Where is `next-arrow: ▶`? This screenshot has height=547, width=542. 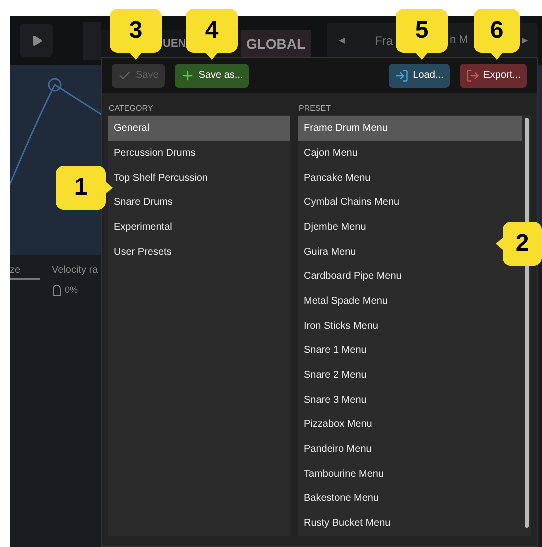 next-arrow: ▶ is located at coordinates (525, 40).